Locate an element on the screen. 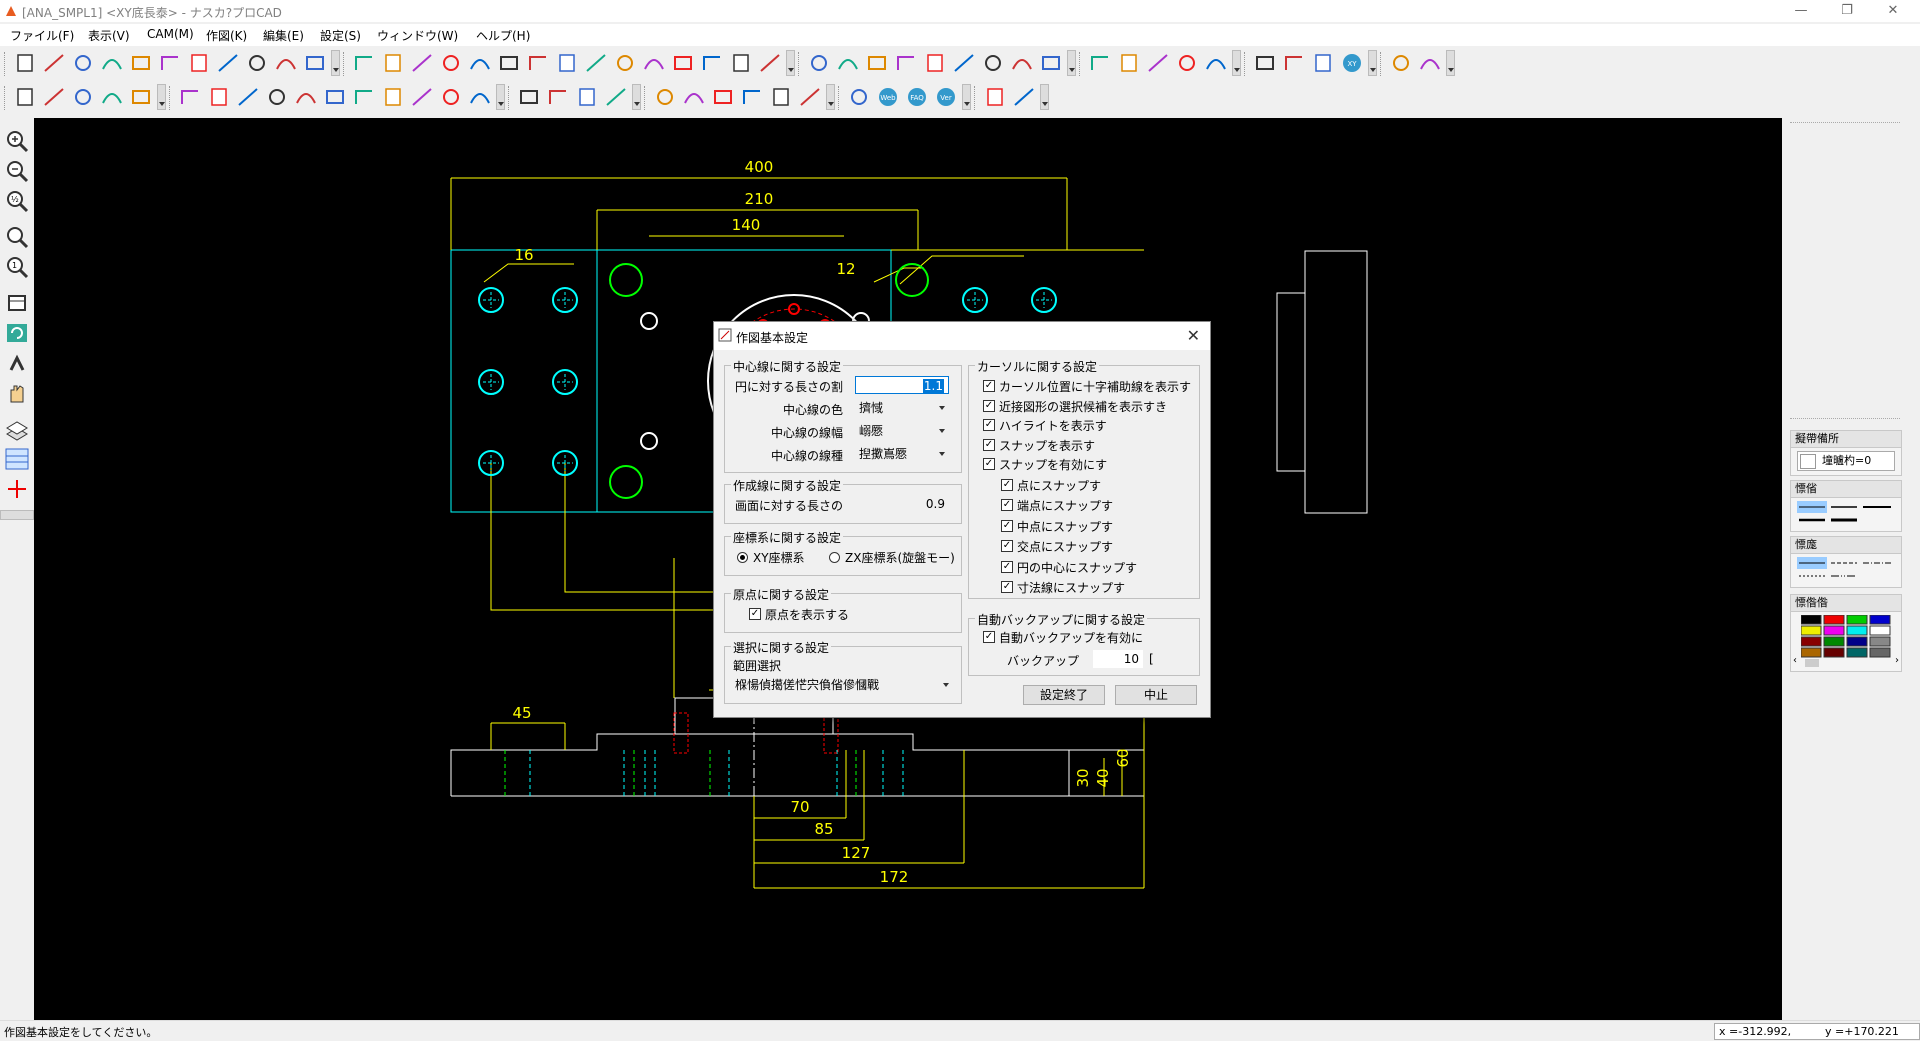  redraw-icon is located at coordinates (17, 303).